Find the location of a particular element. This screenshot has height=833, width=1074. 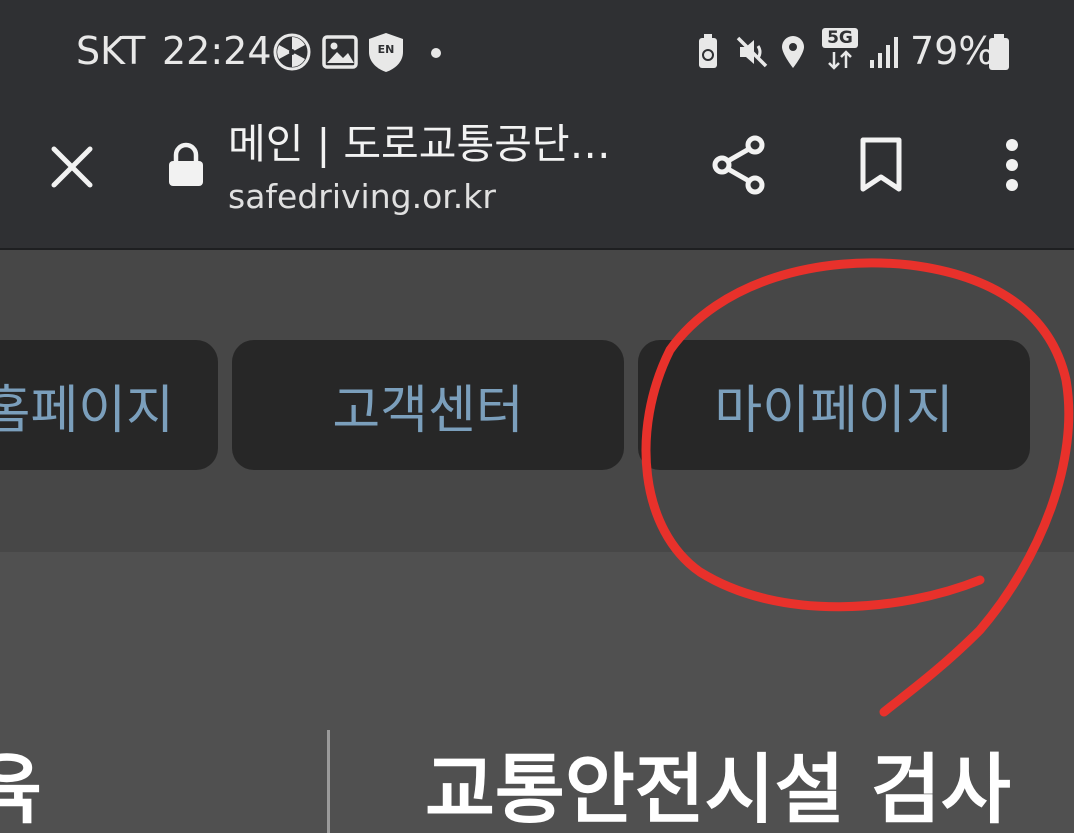

battery-icon is located at coordinates (999, 52).